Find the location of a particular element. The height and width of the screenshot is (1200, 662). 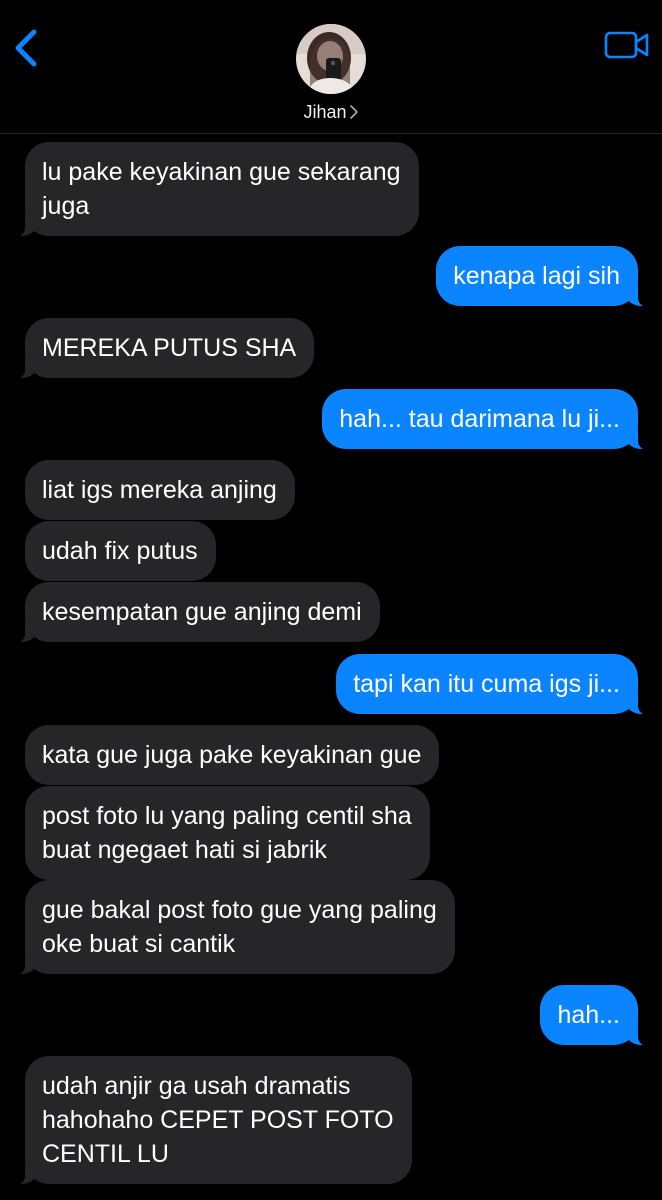

message-line: kesempatan gue anjing demi is located at coordinates (202, 612).